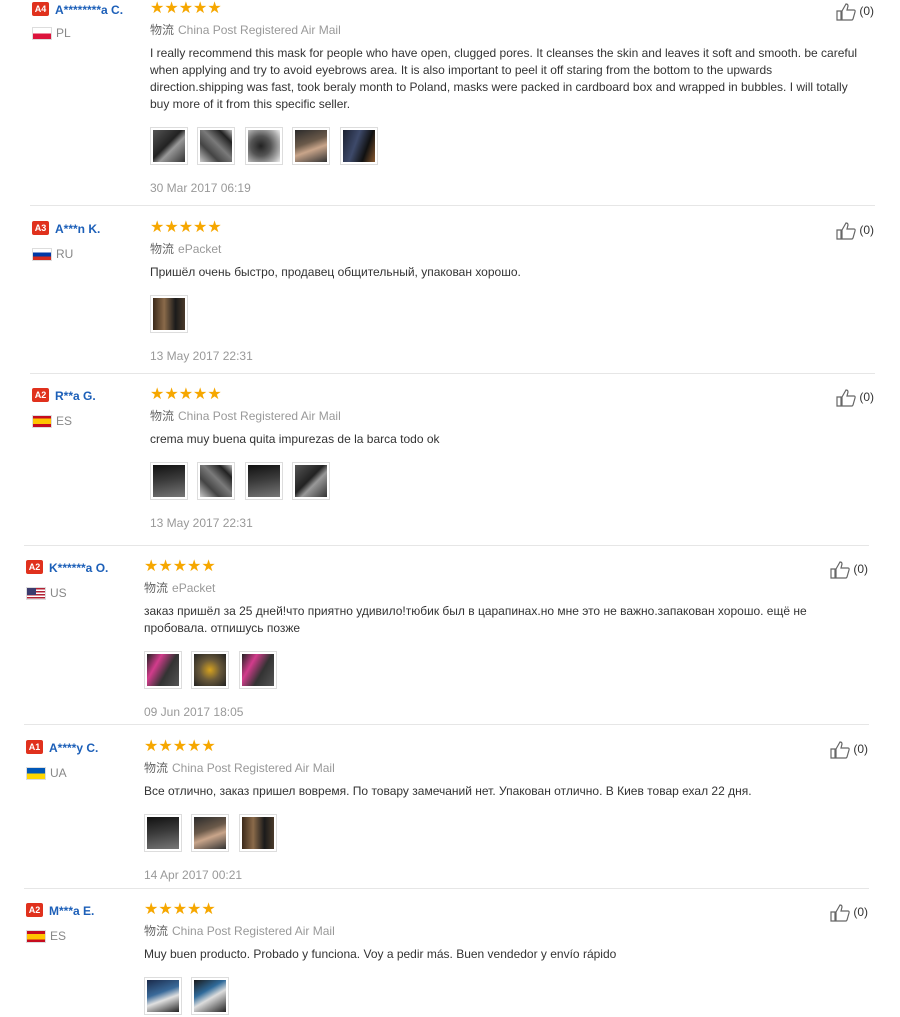  What do you see at coordinates (42, 255) in the screenshot?
I see `russia-flag-icon` at bounding box center [42, 255].